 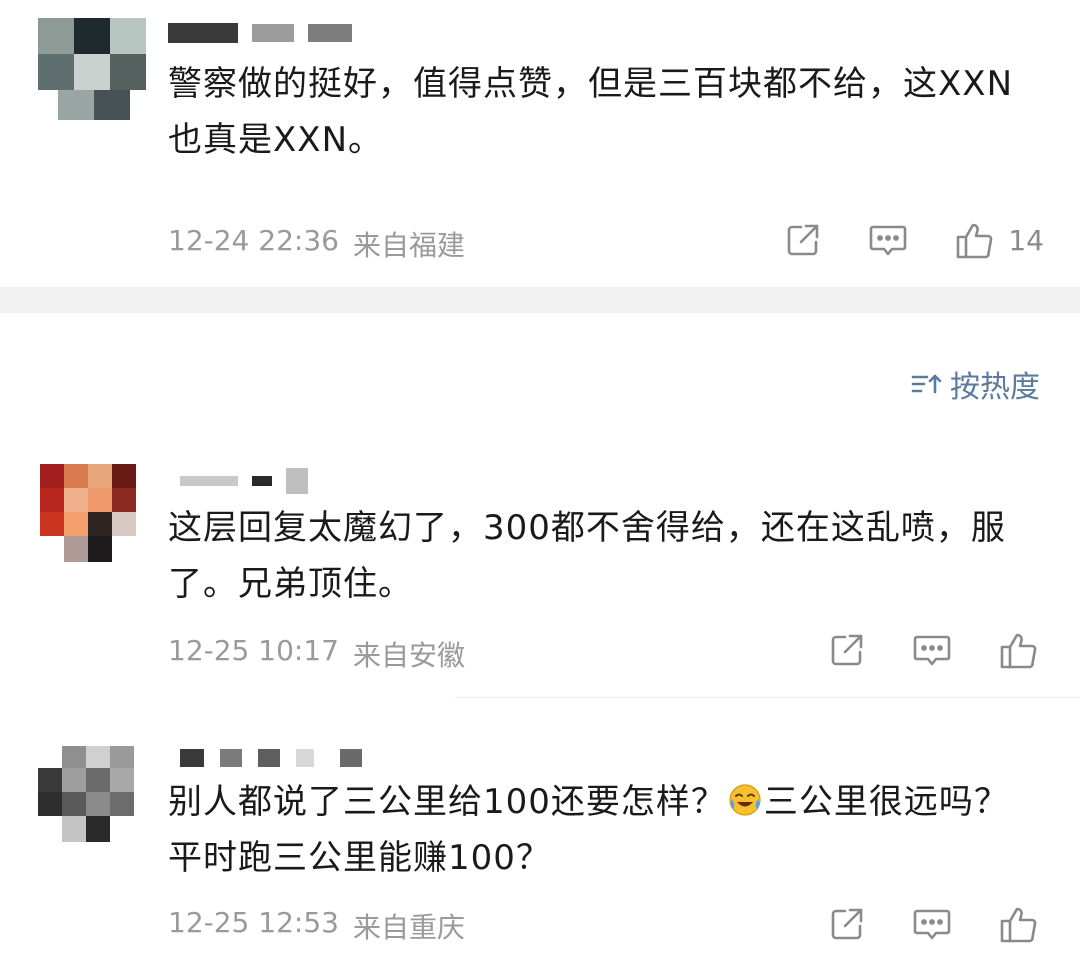 I want to click on section-divider, so click(x=540, y=300).